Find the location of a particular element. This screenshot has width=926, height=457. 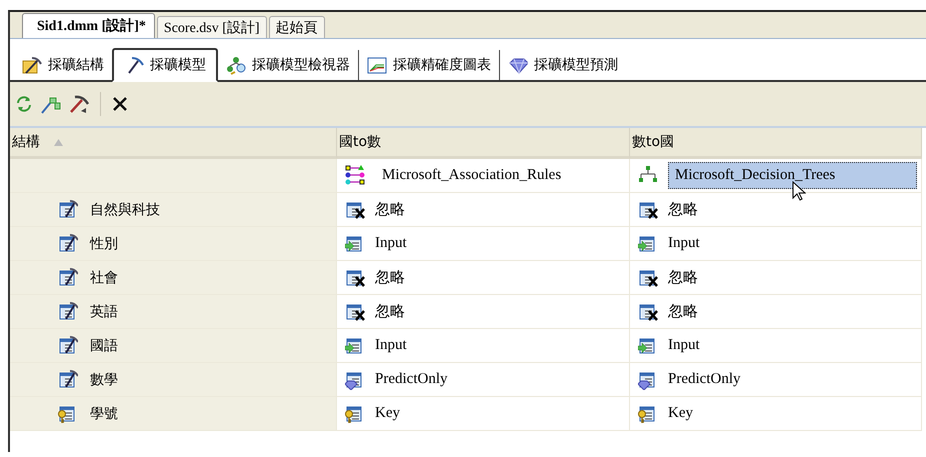

designer-tab: 採礦模型預測 is located at coordinates (562, 65).